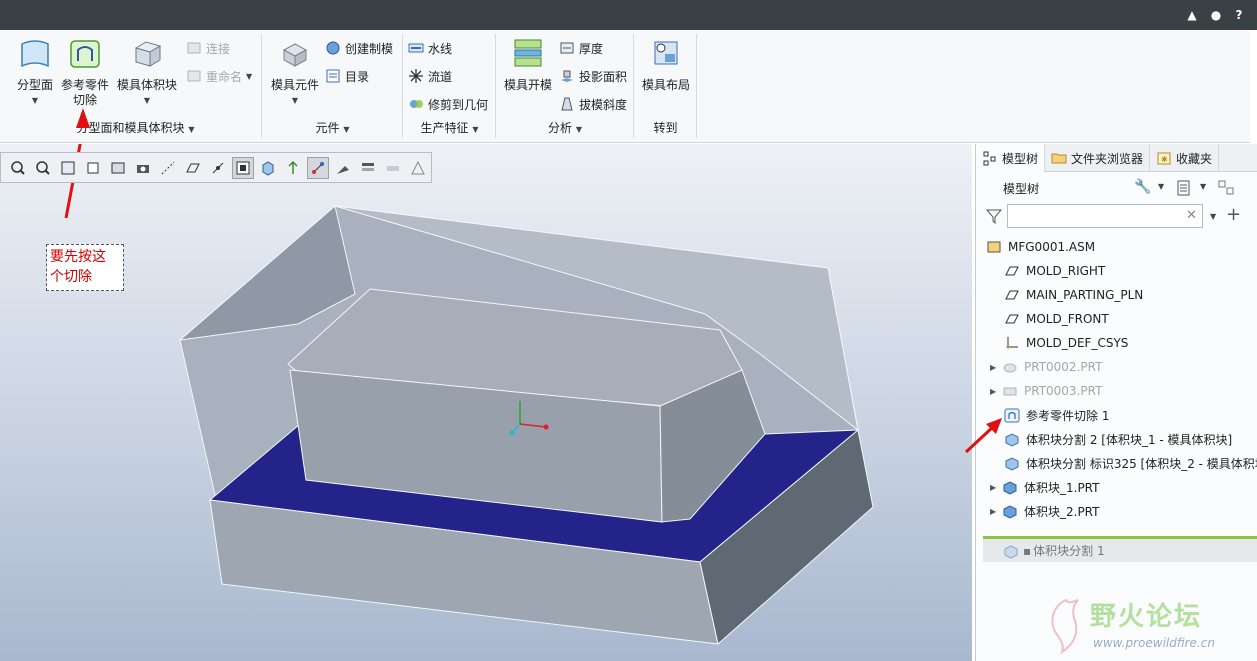 Image resolution: width=1257 pixels, height=661 pixels. What do you see at coordinates (1054, 271) in the screenshot?
I see `tree-item-datum-plane: MOLD_RIGHT` at bounding box center [1054, 271].